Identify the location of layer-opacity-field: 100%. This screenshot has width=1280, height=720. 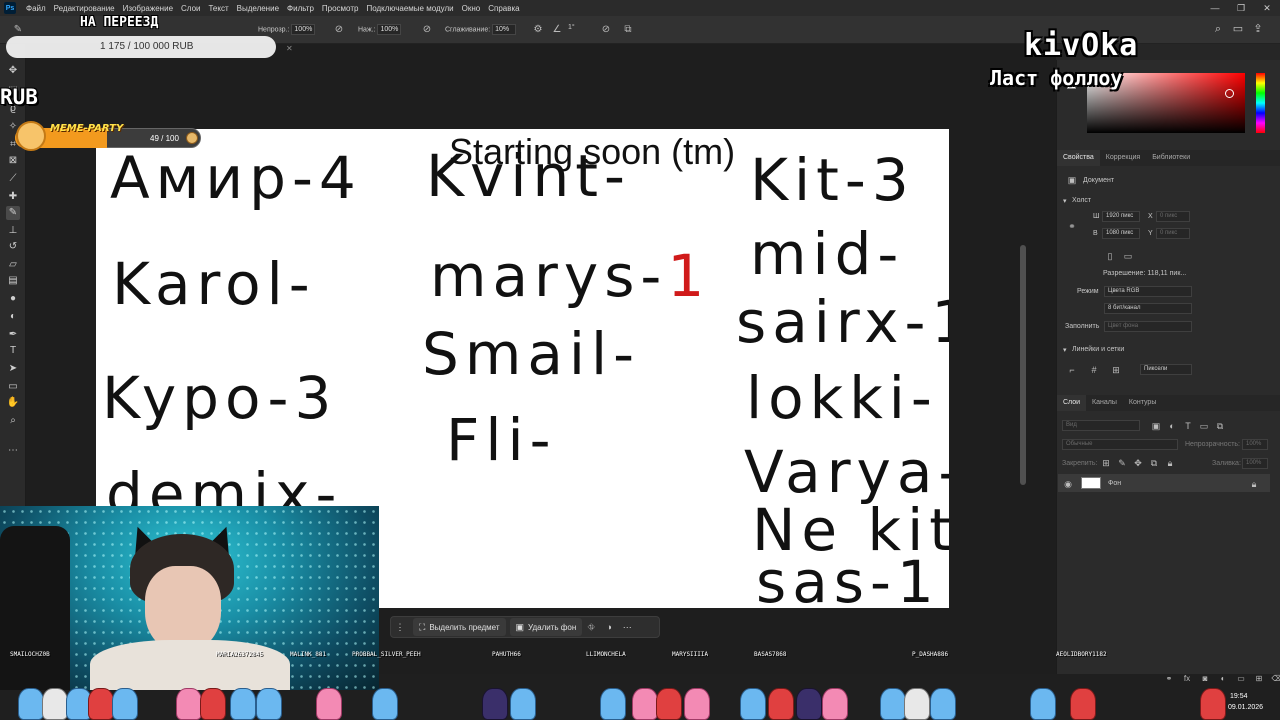
(1255, 444).